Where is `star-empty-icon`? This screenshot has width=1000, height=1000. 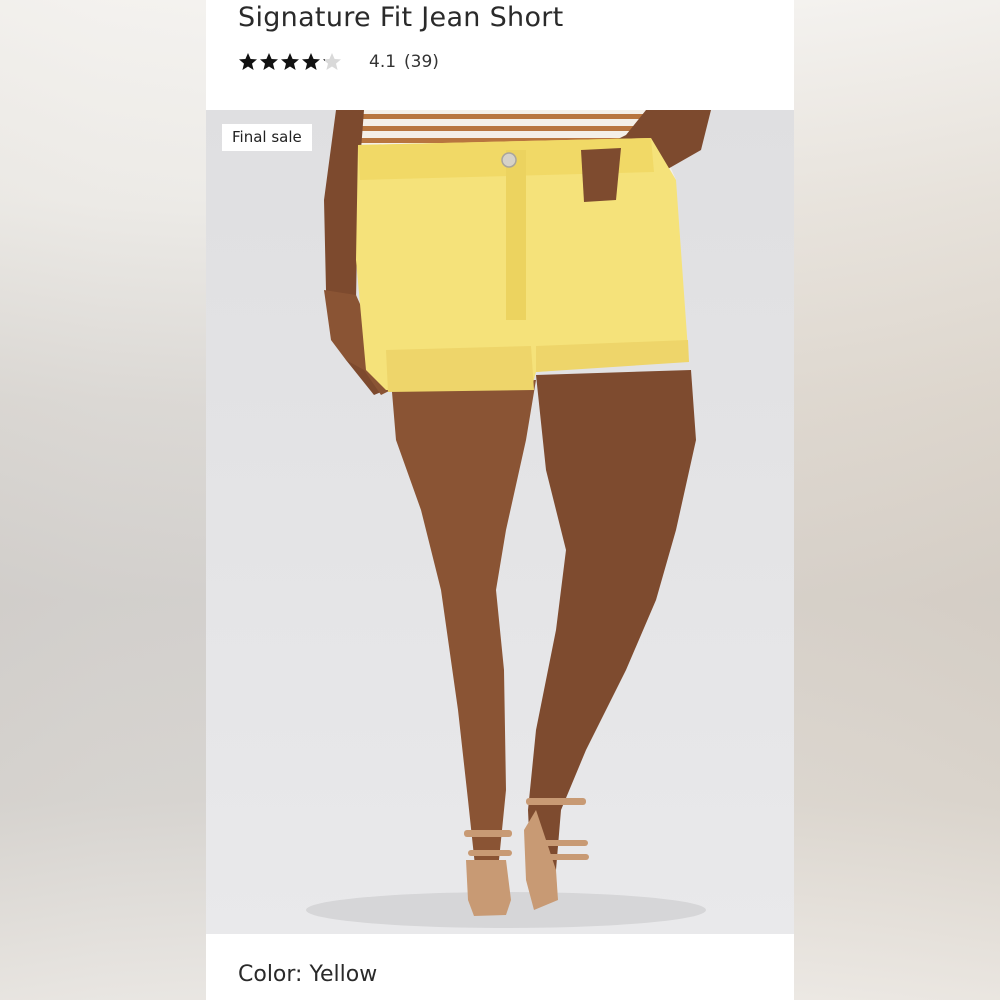
star-empty-icon is located at coordinates (332, 61).